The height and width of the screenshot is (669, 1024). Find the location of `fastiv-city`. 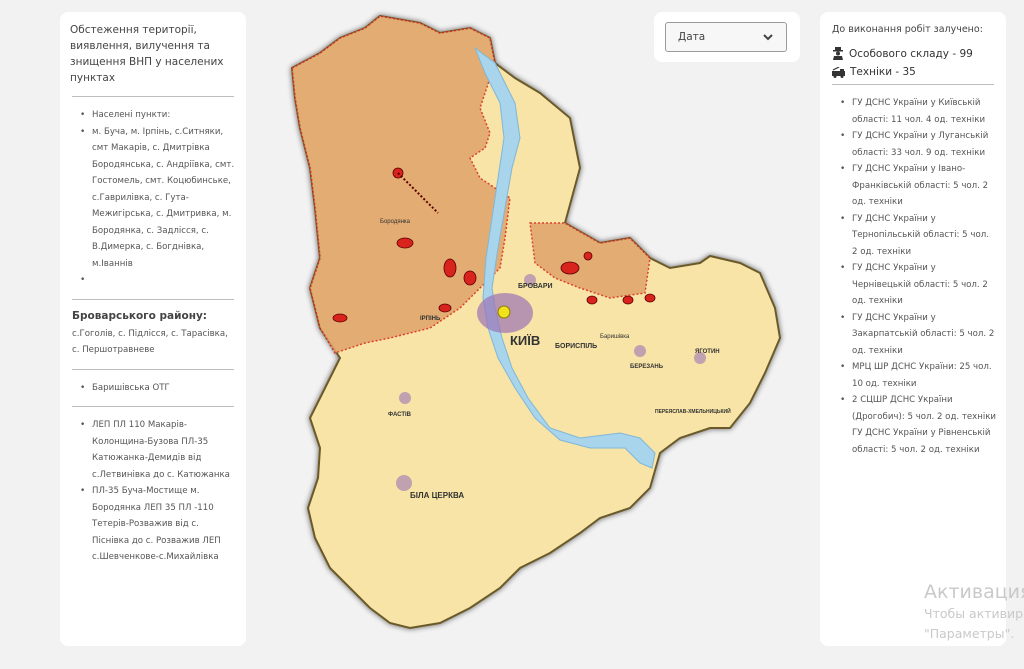

fastiv-city is located at coordinates (405, 398).